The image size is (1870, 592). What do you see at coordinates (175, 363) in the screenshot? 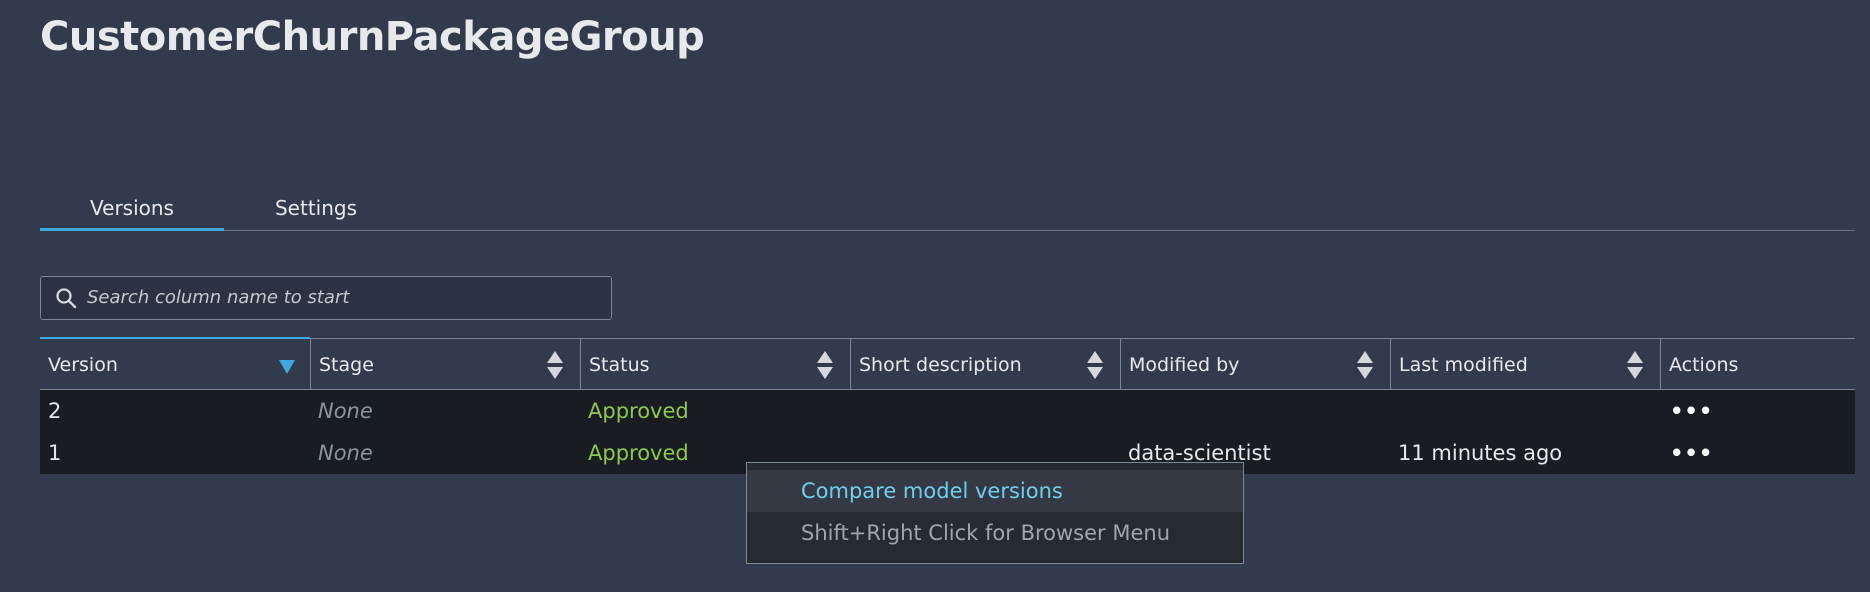
I see `column-header-version: Version` at bounding box center [175, 363].